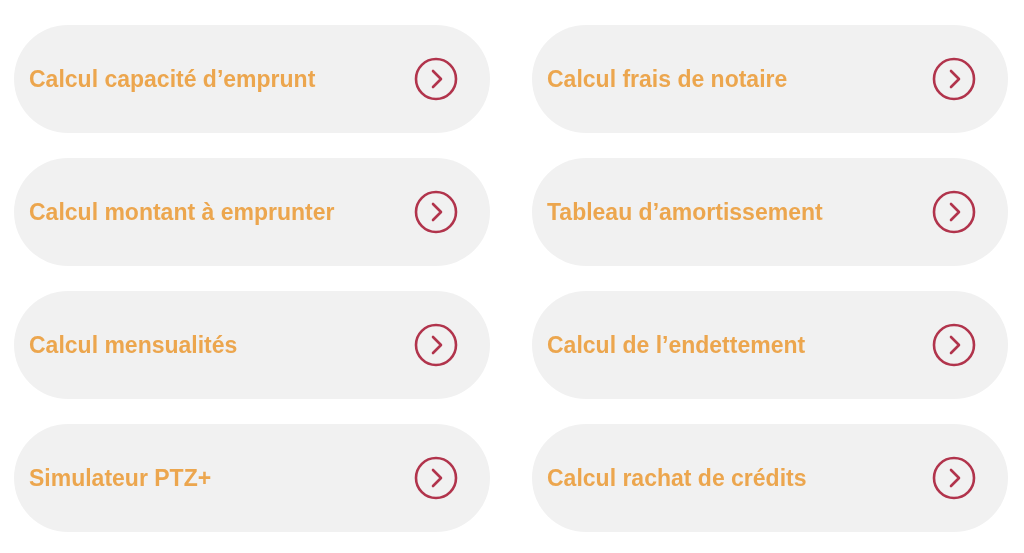 The width and height of the screenshot is (1024, 553). I want to click on calculator-link: Calcul frais de notaire, so click(770, 79).